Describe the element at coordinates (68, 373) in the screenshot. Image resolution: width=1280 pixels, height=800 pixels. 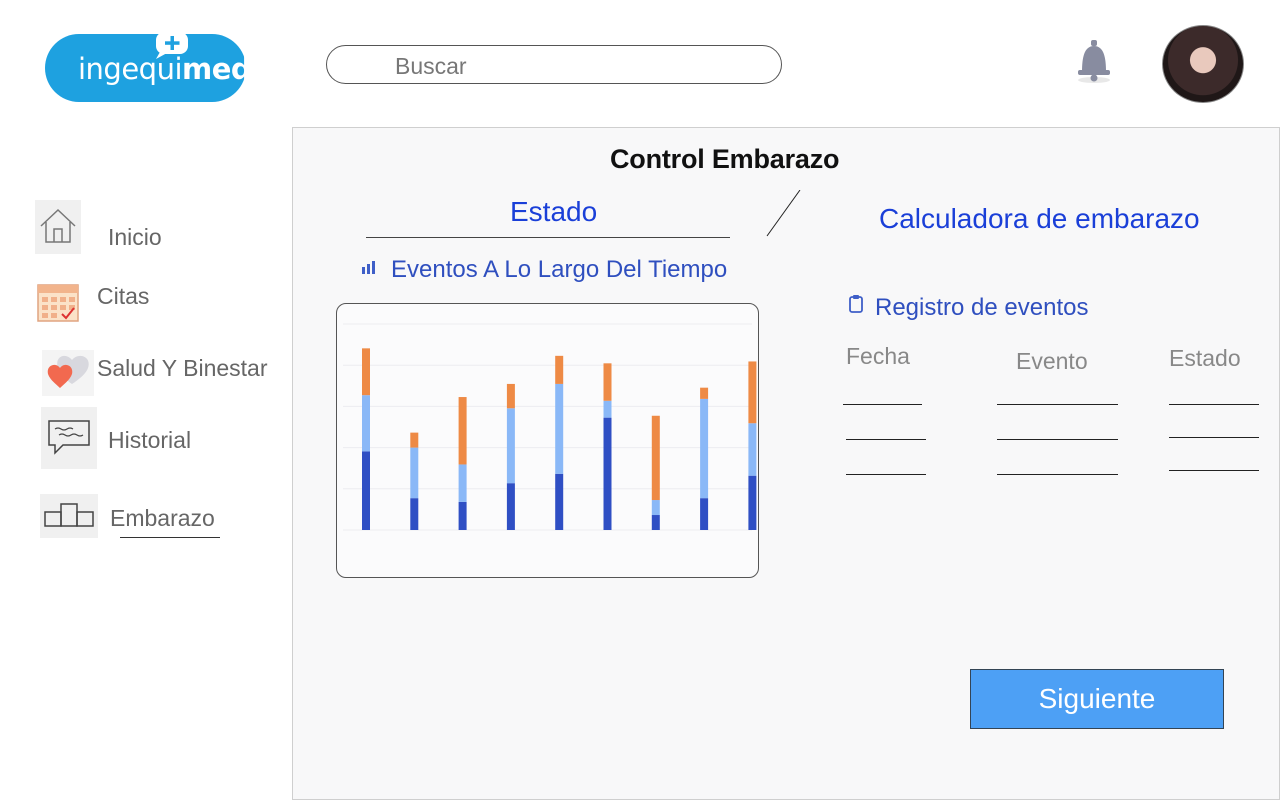
I see `heart-icon` at that location.